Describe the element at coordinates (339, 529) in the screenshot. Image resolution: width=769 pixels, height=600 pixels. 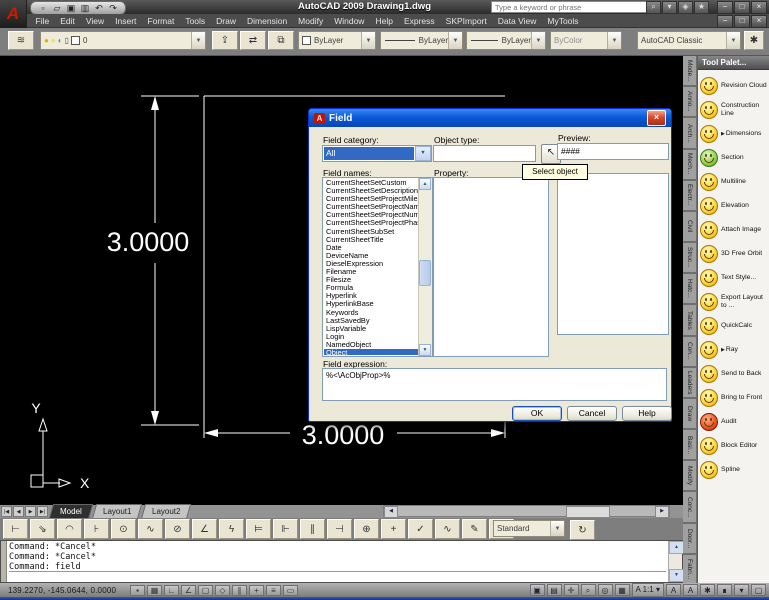
I see `dim-break-button: ⊣` at that location.